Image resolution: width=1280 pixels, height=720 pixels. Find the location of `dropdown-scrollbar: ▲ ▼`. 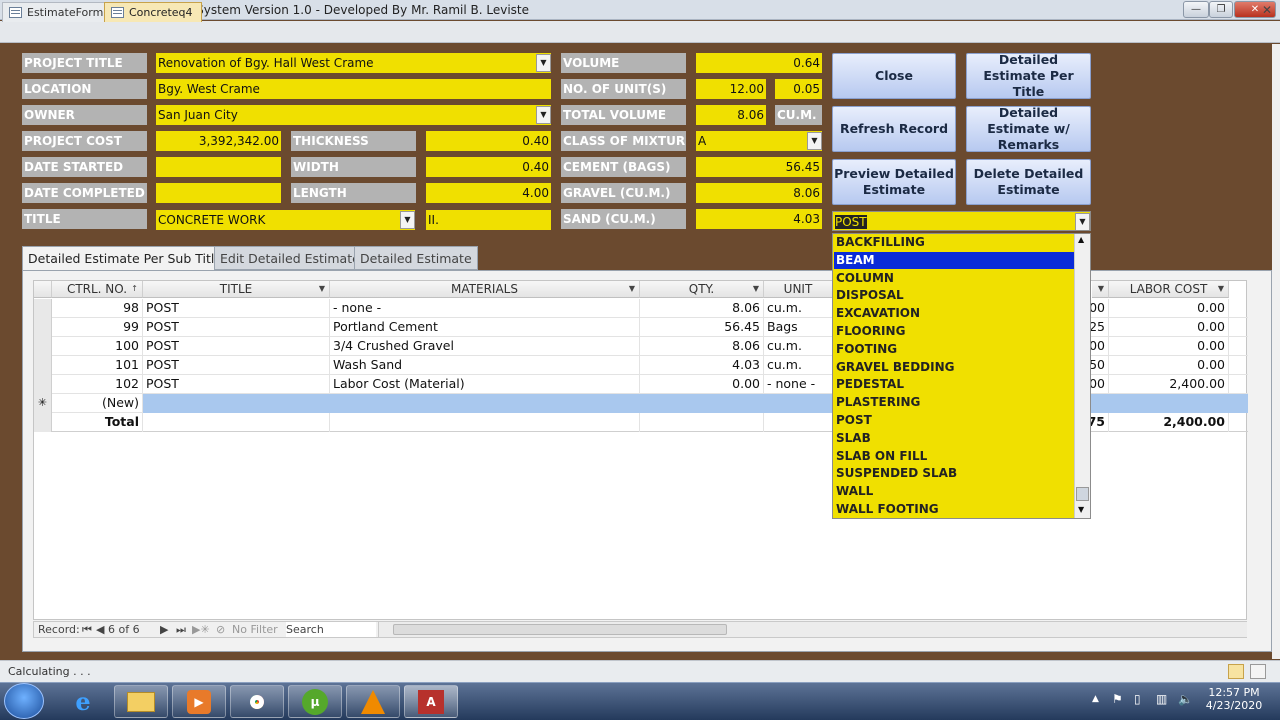

dropdown-scrollbar: ▲ ▼ is located at coordinates (1082, 376).